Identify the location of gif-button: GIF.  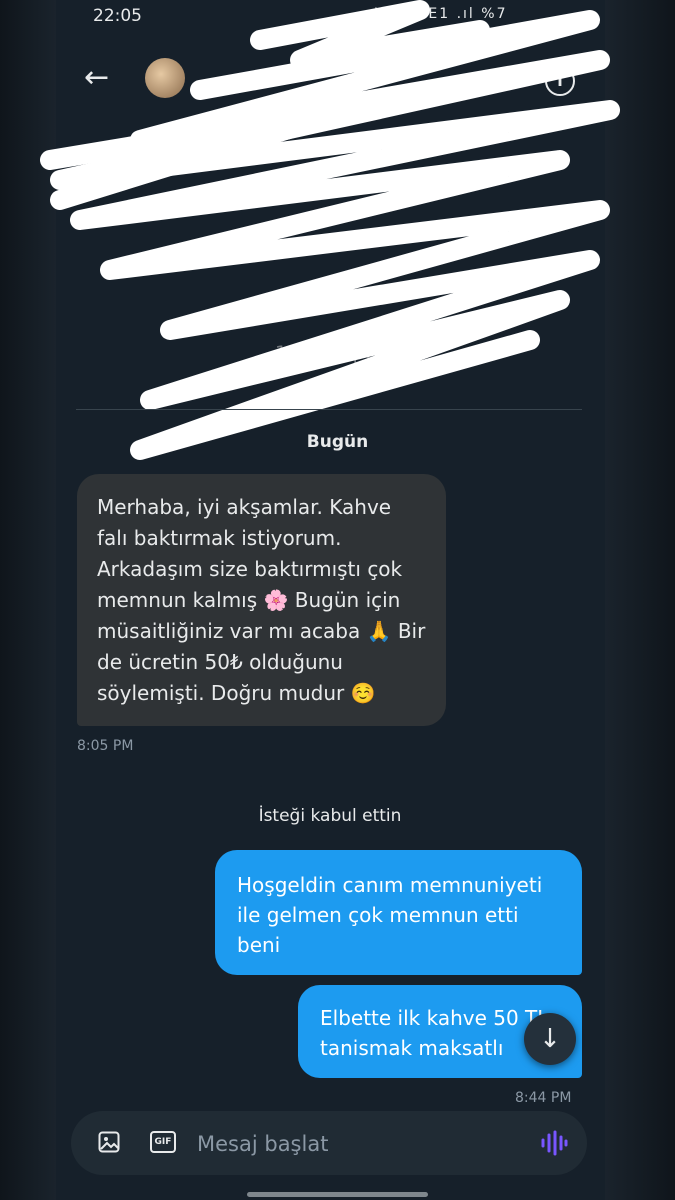
(163, 1142).